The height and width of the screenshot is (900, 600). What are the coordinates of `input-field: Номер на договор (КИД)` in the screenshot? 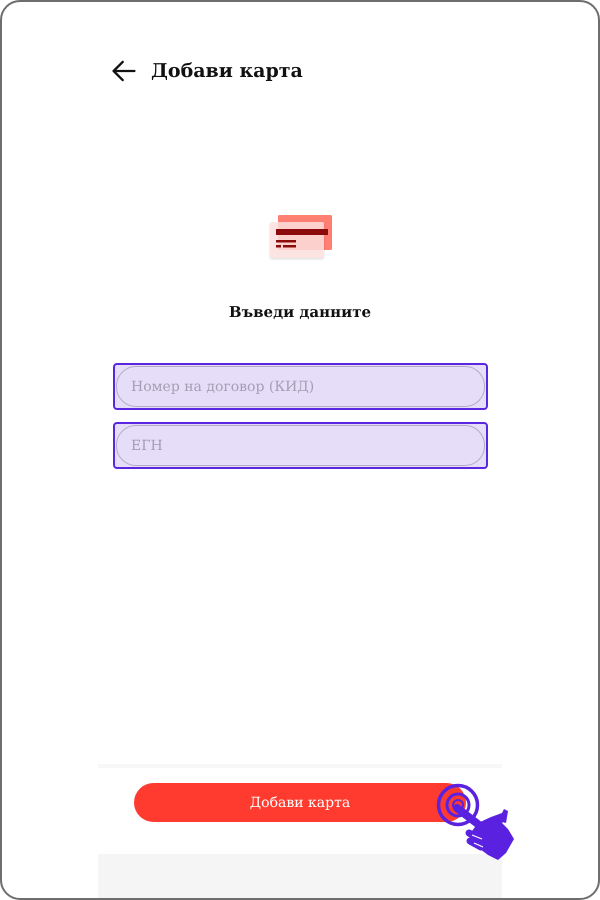 It's located at (300, 386).